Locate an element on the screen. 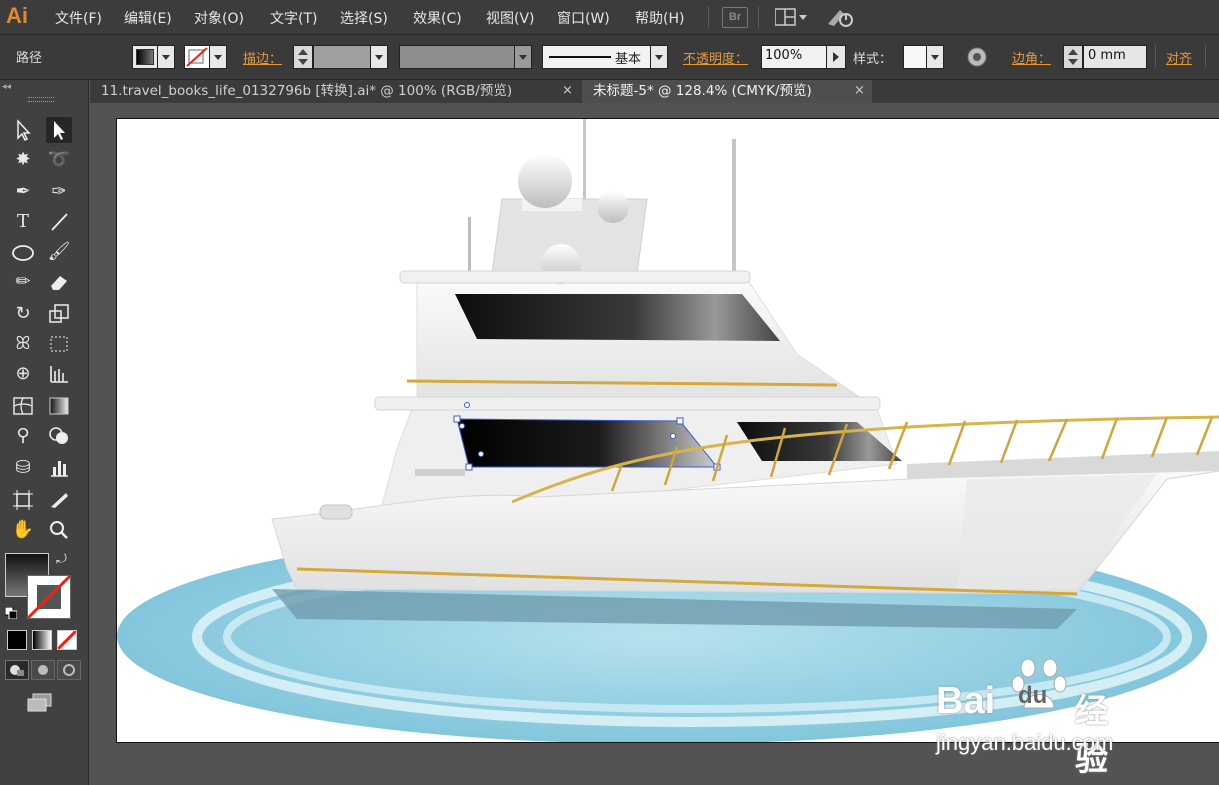  perspective-grid-tool is located at coordinates (59, 374).